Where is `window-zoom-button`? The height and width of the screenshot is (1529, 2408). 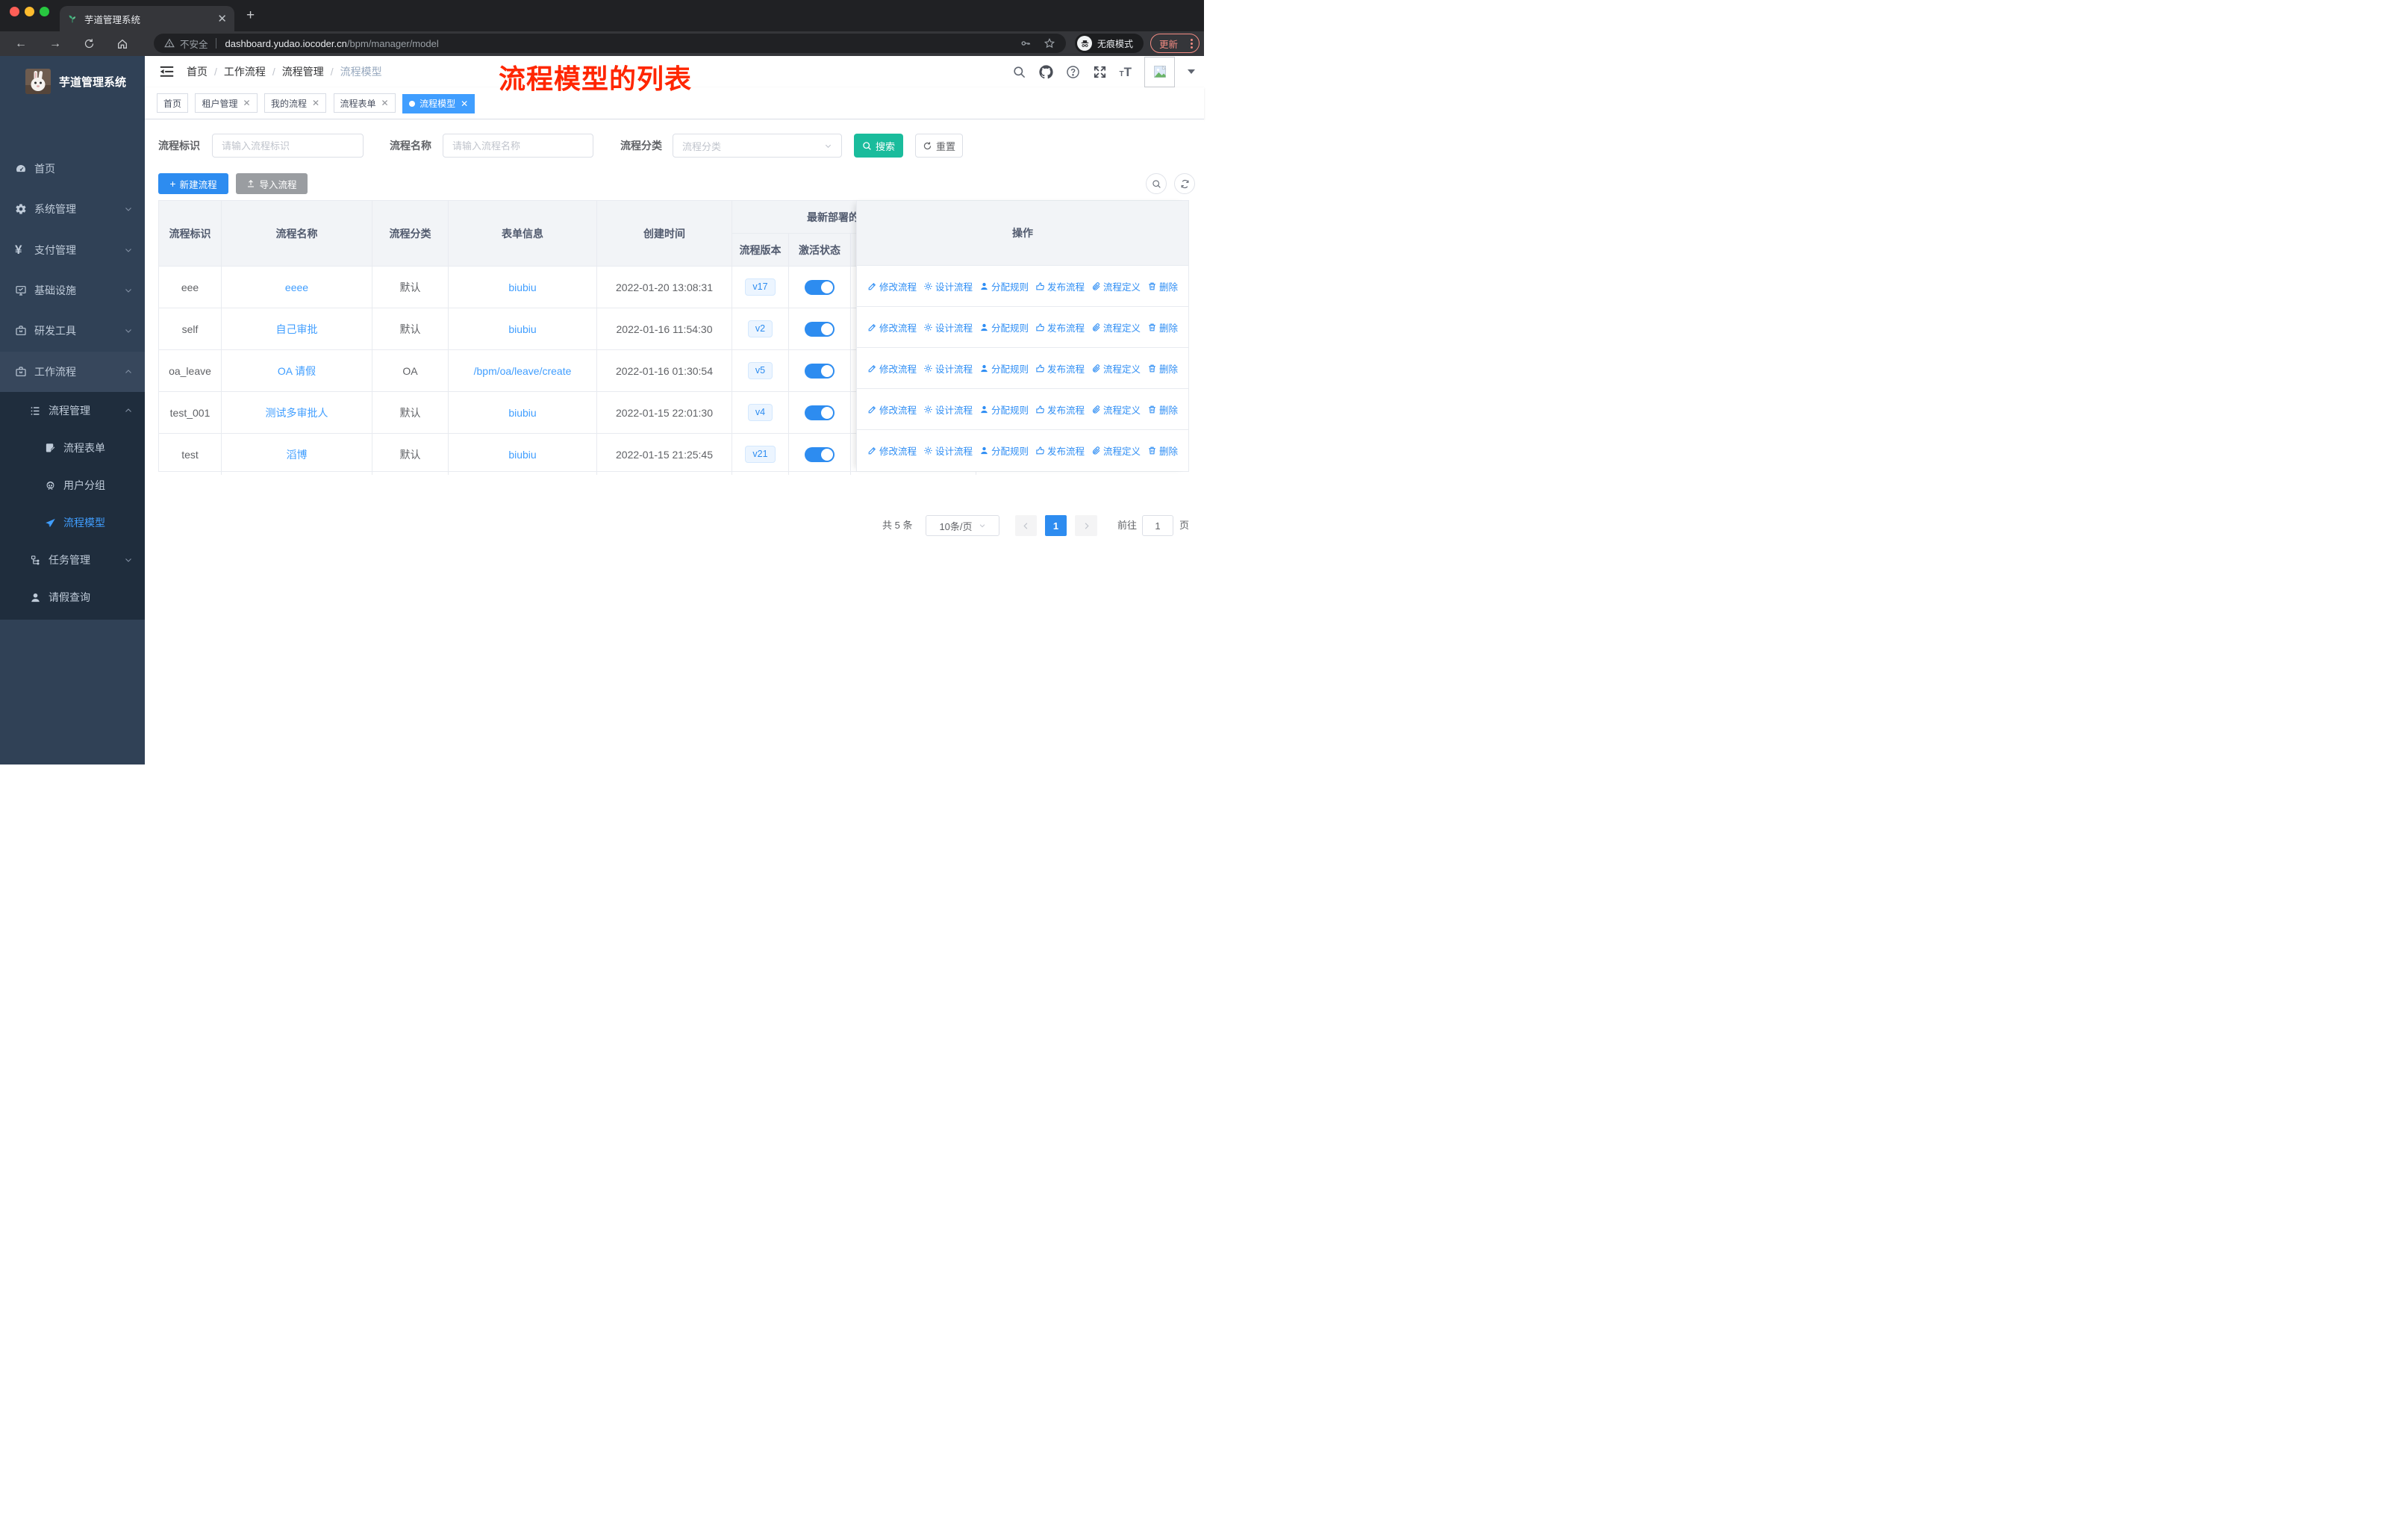
window-zoom-button is located at coordinates (44, 11).